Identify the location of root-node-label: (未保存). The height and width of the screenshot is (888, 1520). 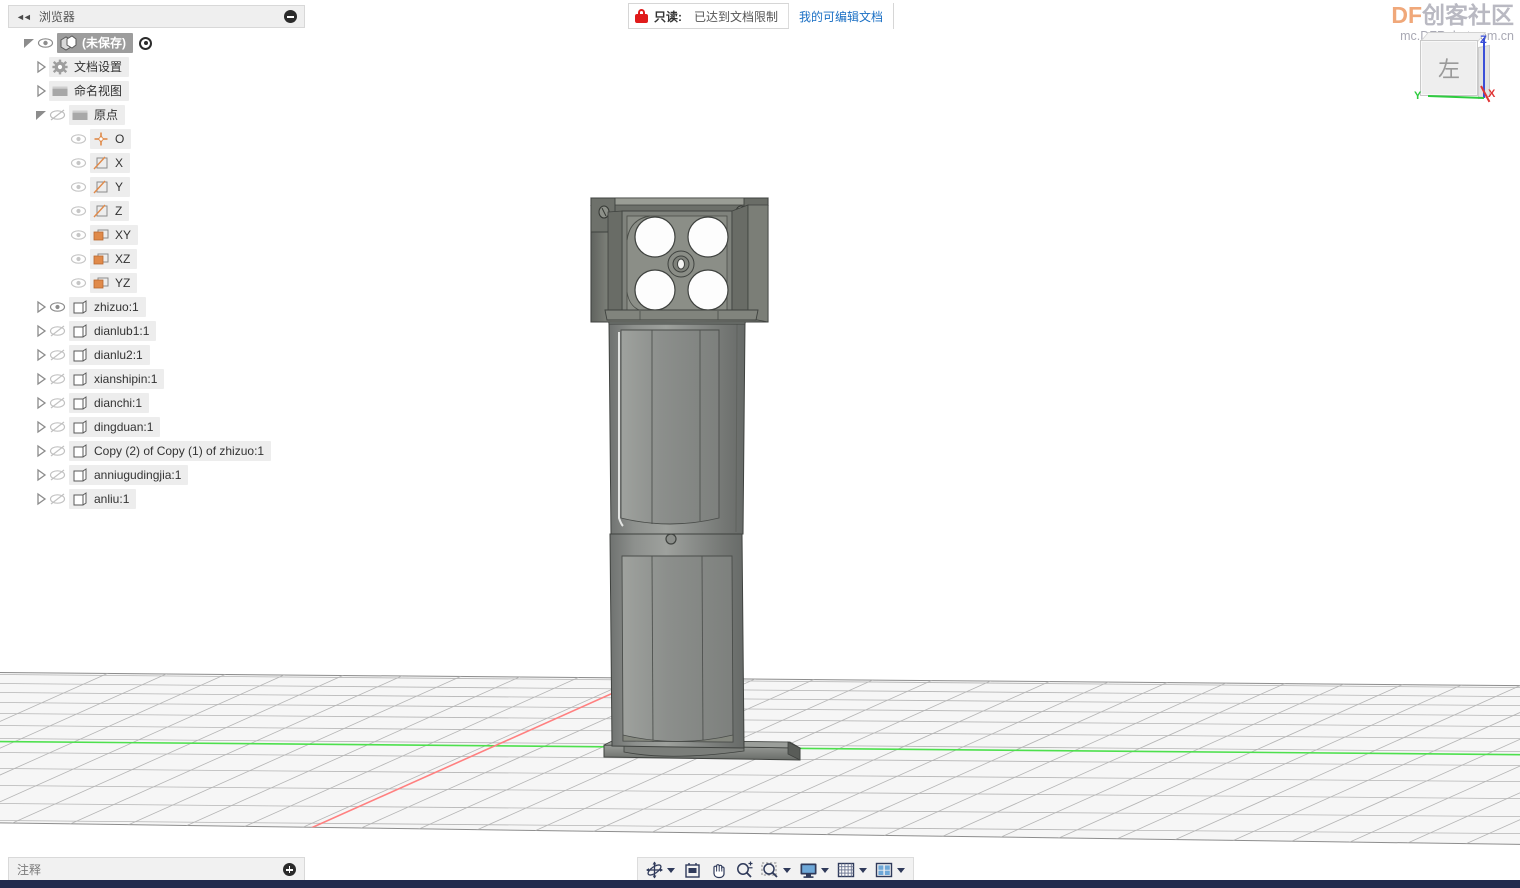
(104, 43).